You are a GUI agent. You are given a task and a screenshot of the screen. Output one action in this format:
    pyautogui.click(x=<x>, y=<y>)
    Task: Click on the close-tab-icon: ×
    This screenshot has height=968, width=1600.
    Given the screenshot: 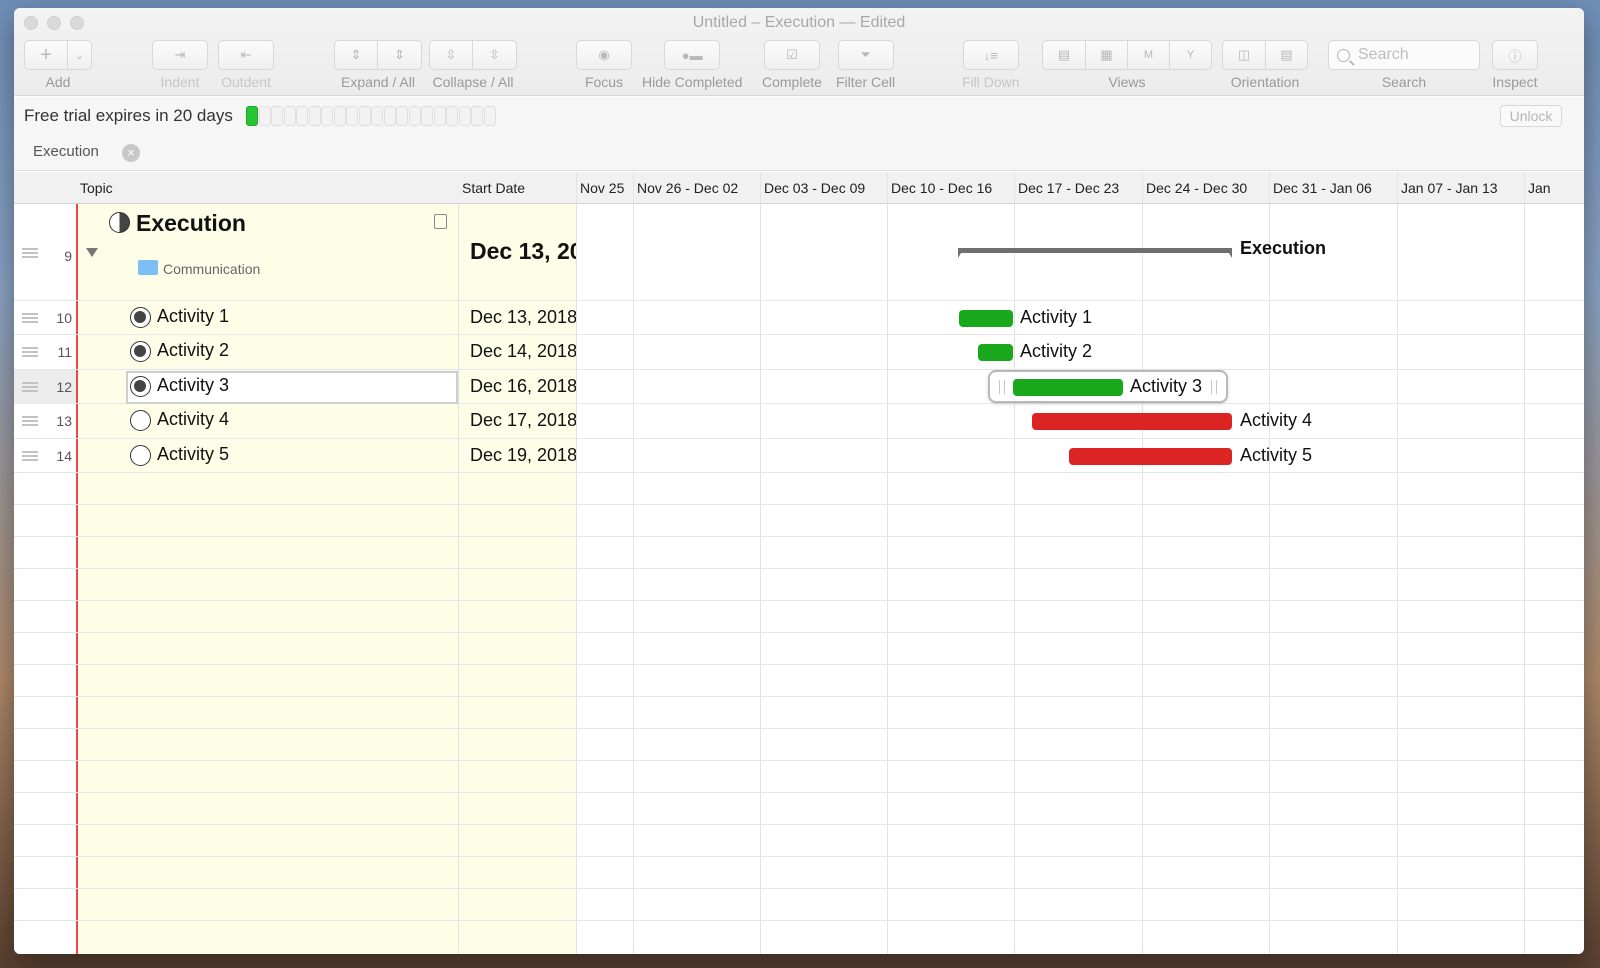 What is the action you would take?
    pyautogui.click(x=131, y=153)
    